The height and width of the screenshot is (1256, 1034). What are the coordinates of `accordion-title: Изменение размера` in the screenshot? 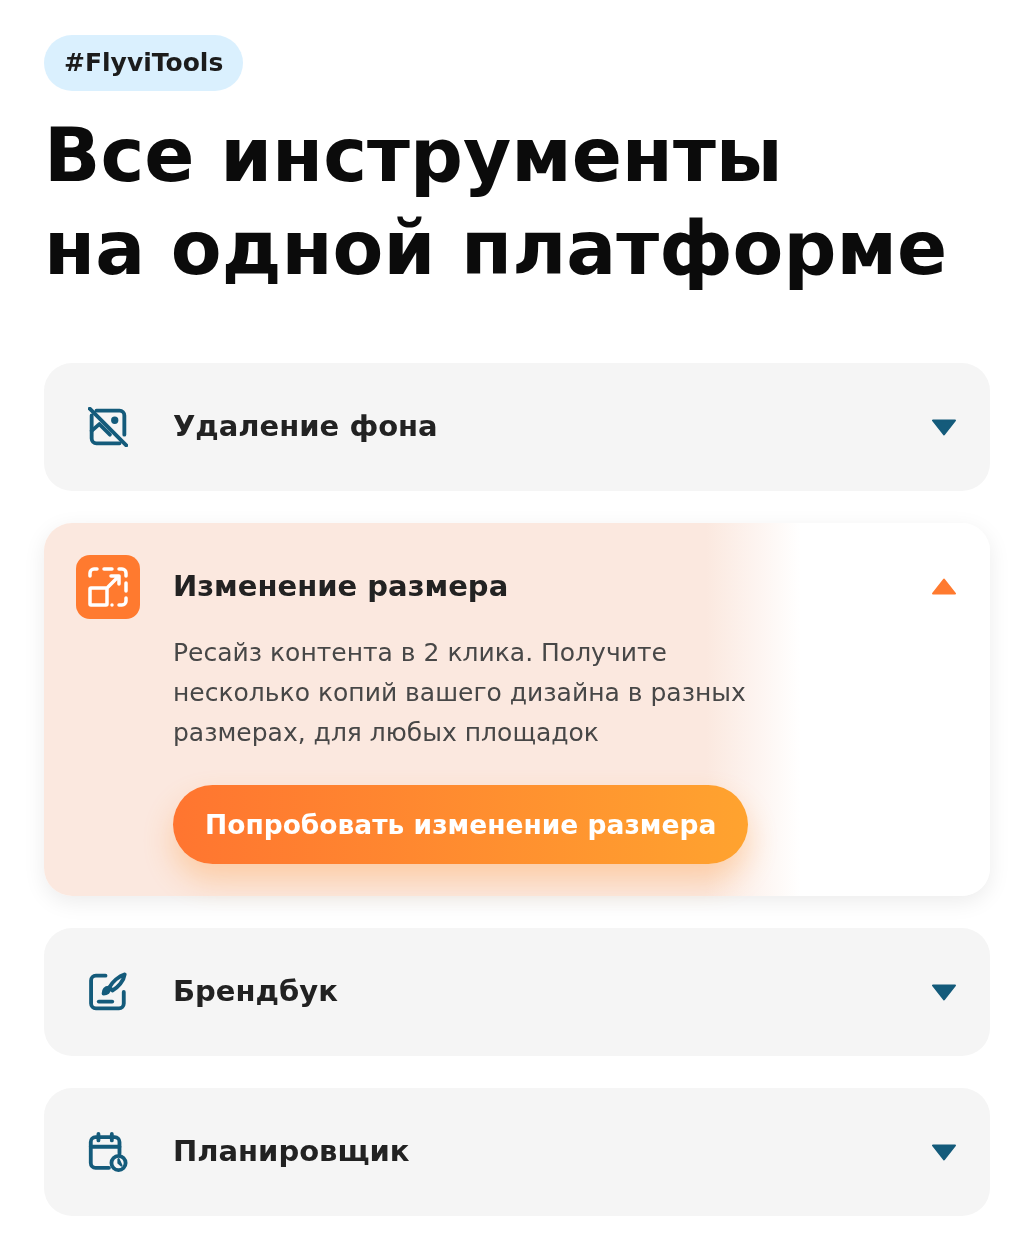 It's located at (552, 587).